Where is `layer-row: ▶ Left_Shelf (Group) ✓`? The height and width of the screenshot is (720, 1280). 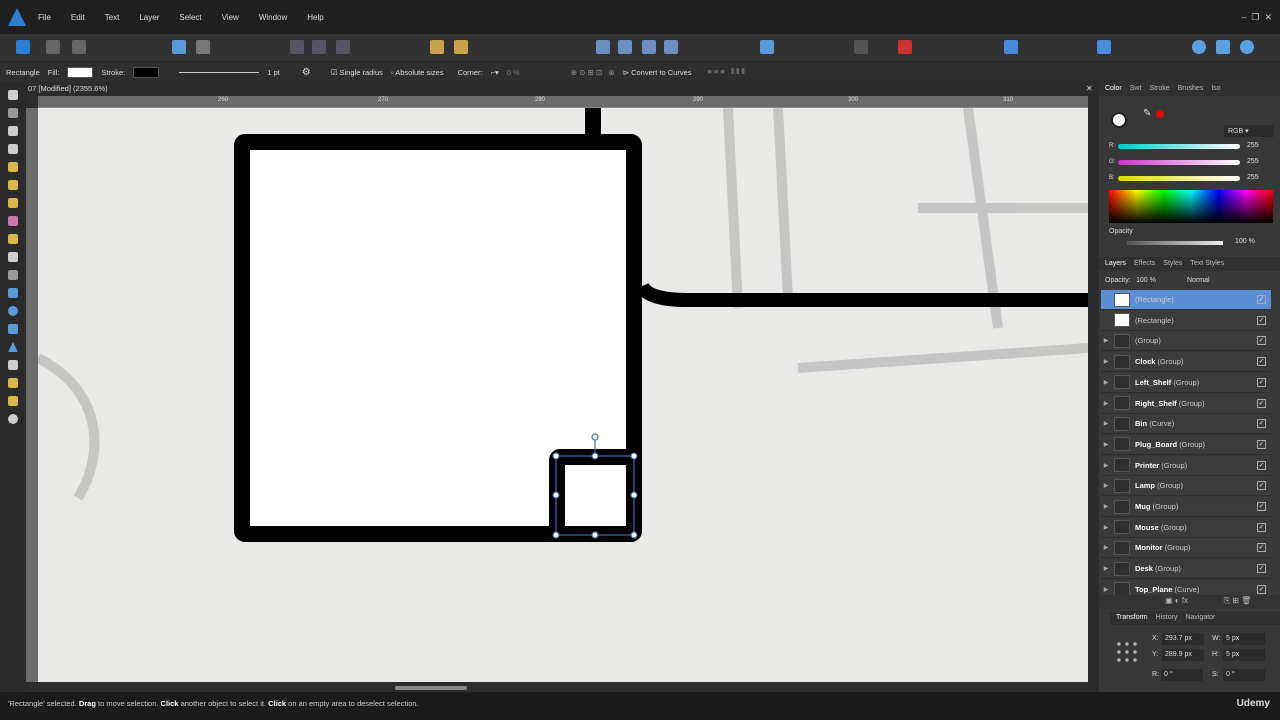
layer-row: ▶ Left_Shelf (Group) ✓ is located at coordinates (1186, 382).